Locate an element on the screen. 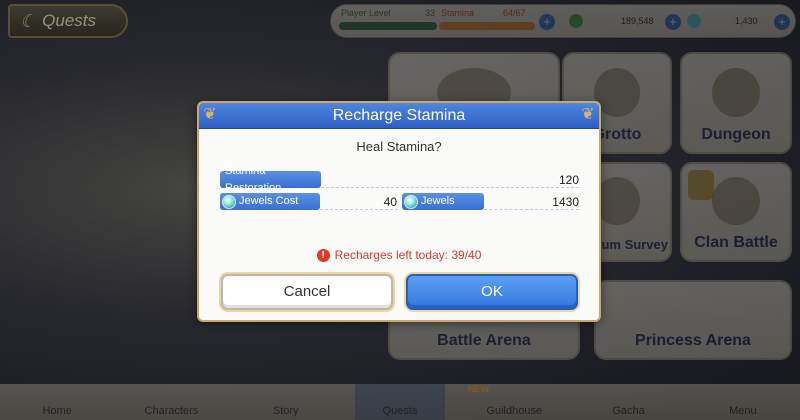 Image resolution: width=800 pixels, height=420 pixels. dungeon-art-icon is located at coordinates (736, 92).